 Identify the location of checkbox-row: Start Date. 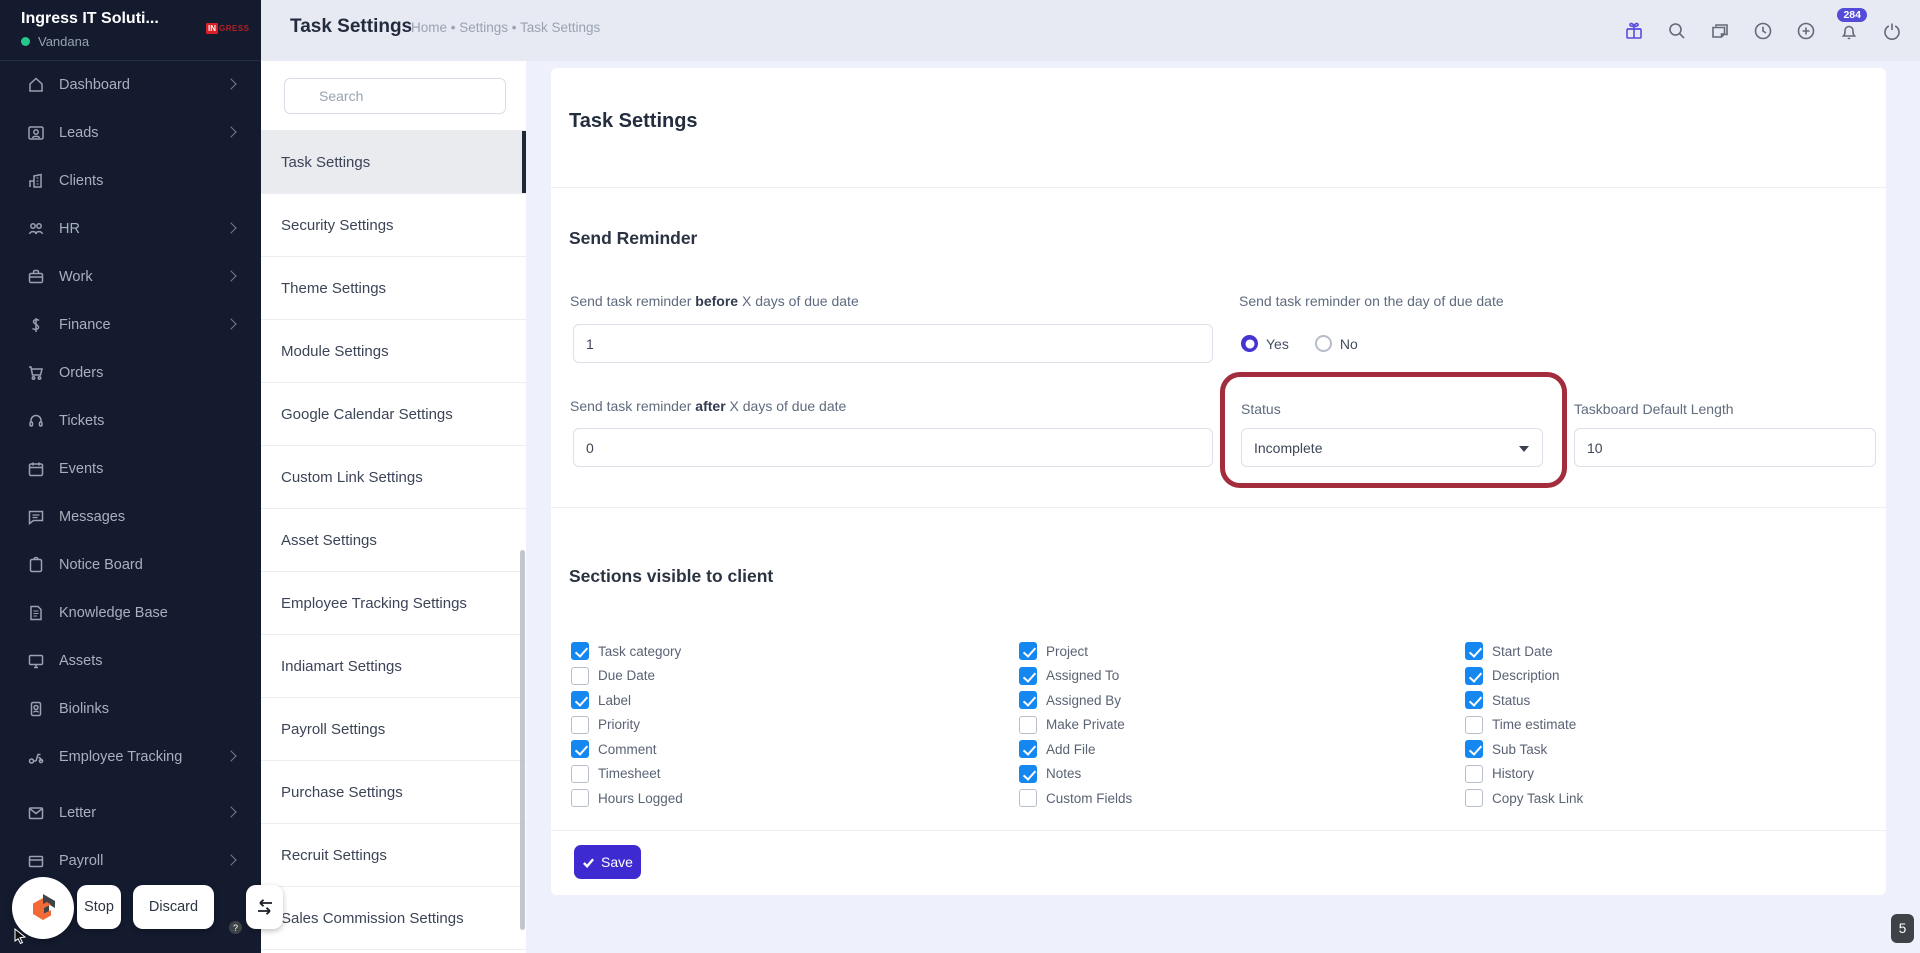
(1524, 651).